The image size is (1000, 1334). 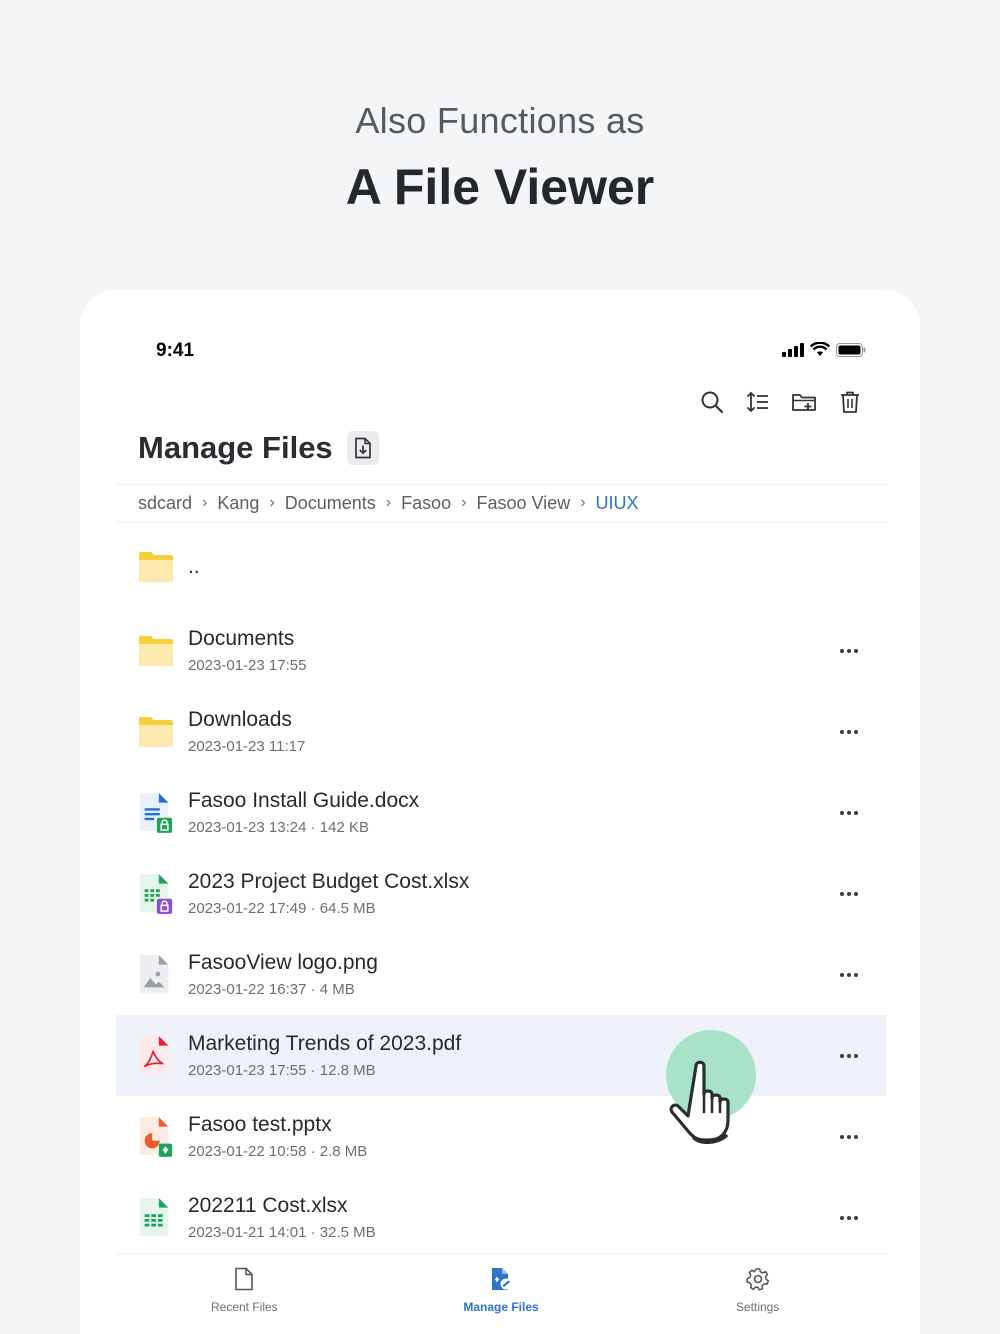 I want to click on file-name: Fasoo Install Guide.docx, so click(x=304, y=800).